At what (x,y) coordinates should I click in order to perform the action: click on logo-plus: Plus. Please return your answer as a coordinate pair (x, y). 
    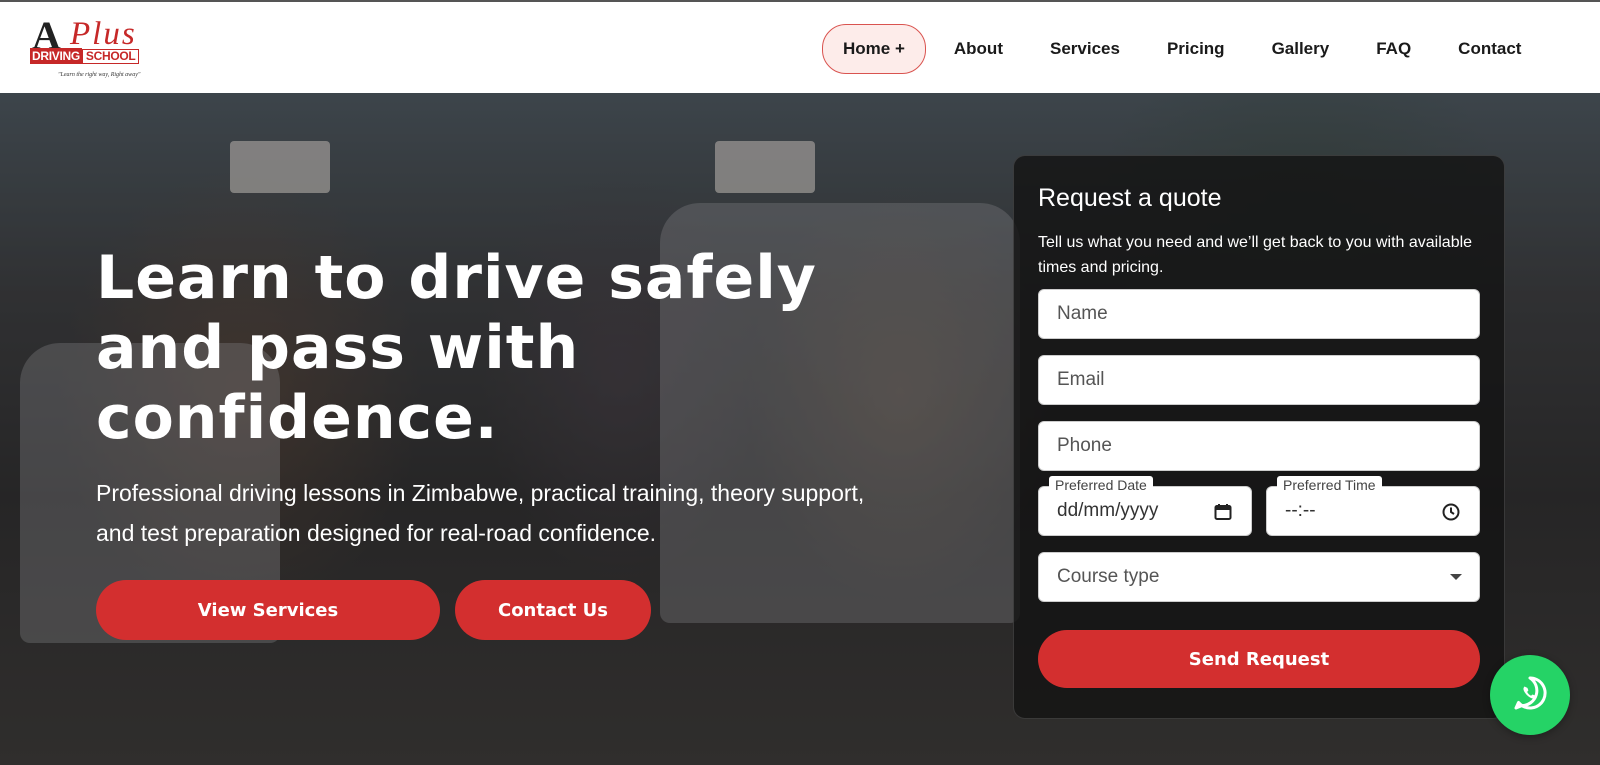
    Looking at the image, I should click on (103, 34).